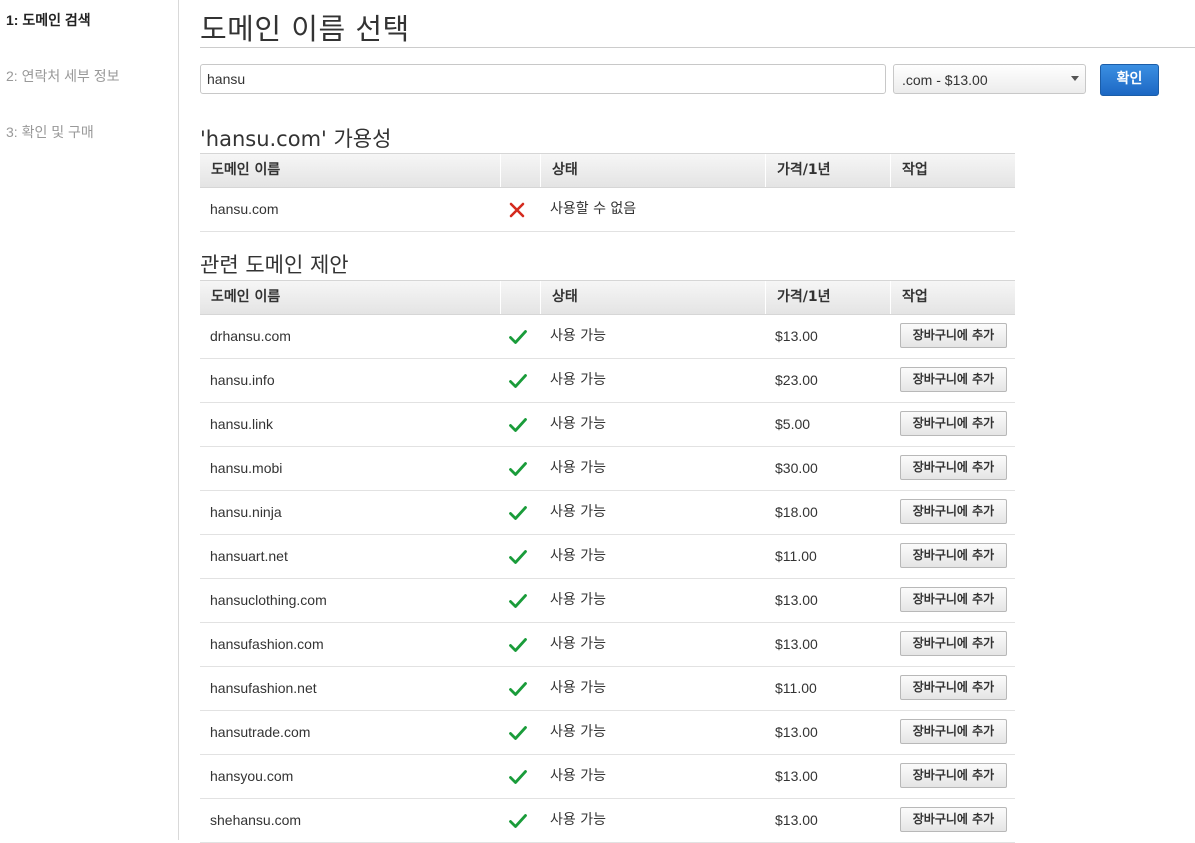  Describe the element at coordinates (256, 820) in the screenshot. I see `domain-name: shehansu.com` at that location.